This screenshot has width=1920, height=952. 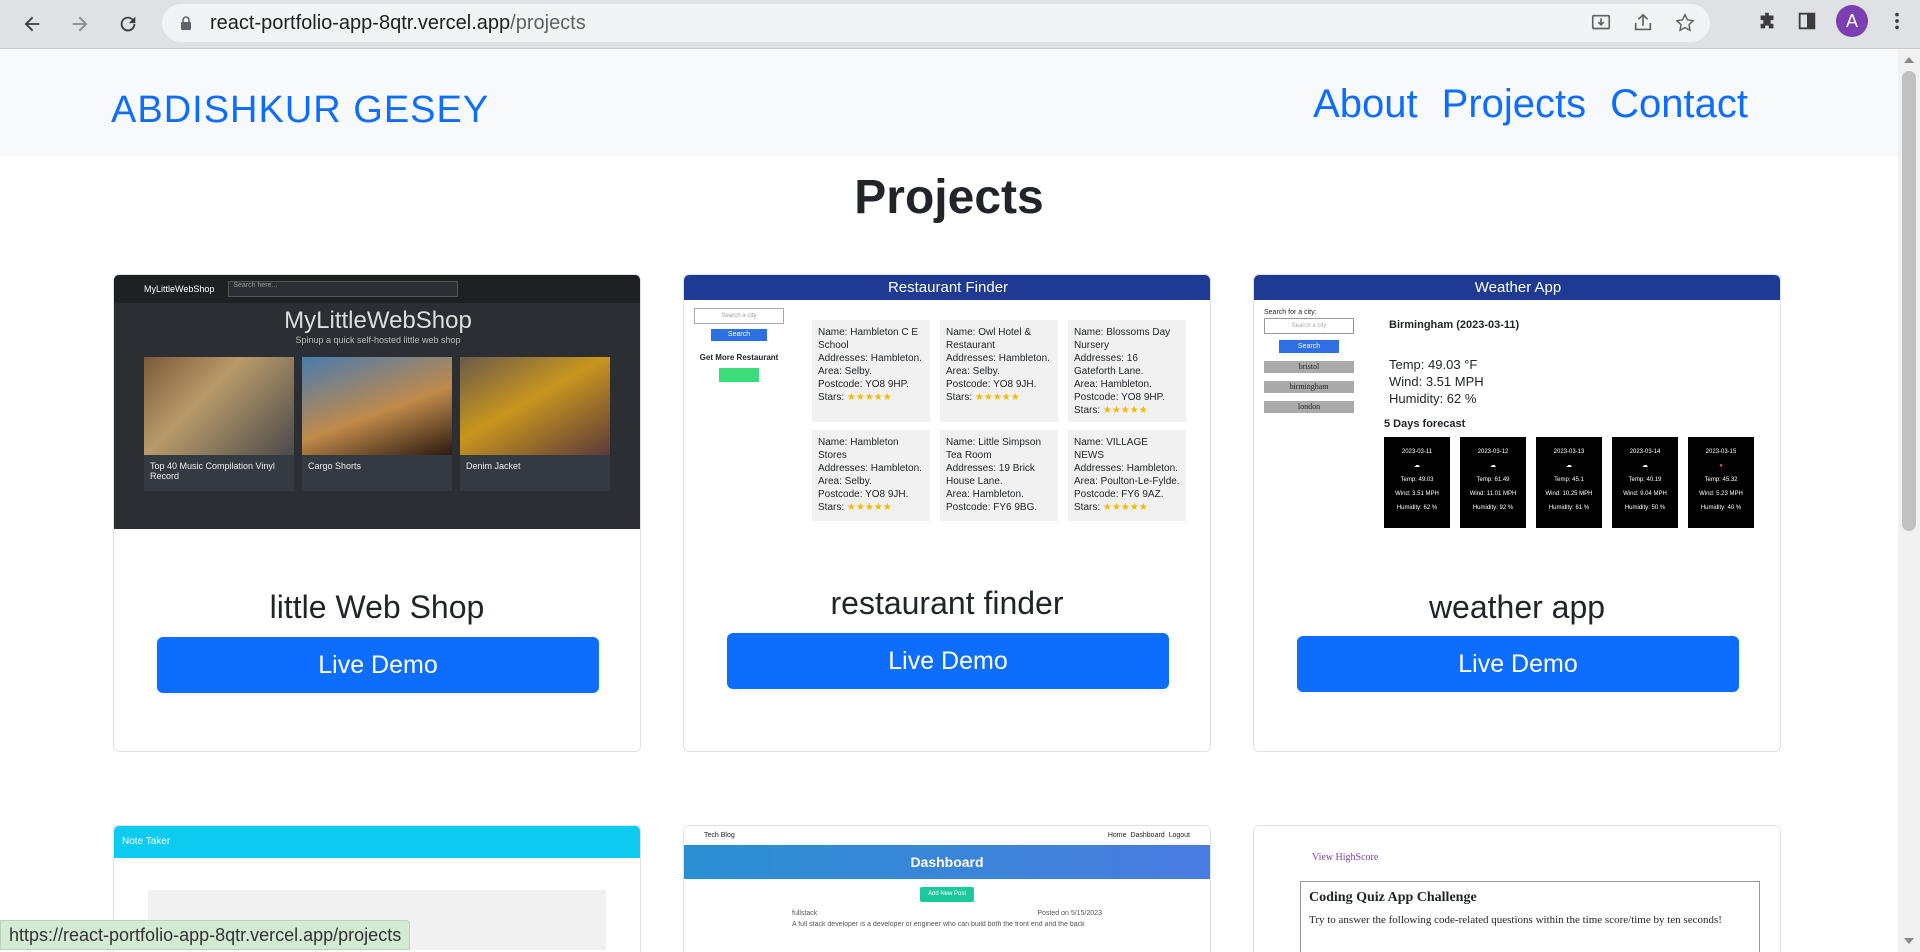 What do you see at coordinates (378, 320) in the screenshot?
I see `shop-hero: MyLittleWebShop` at bounding box center [378, 320].